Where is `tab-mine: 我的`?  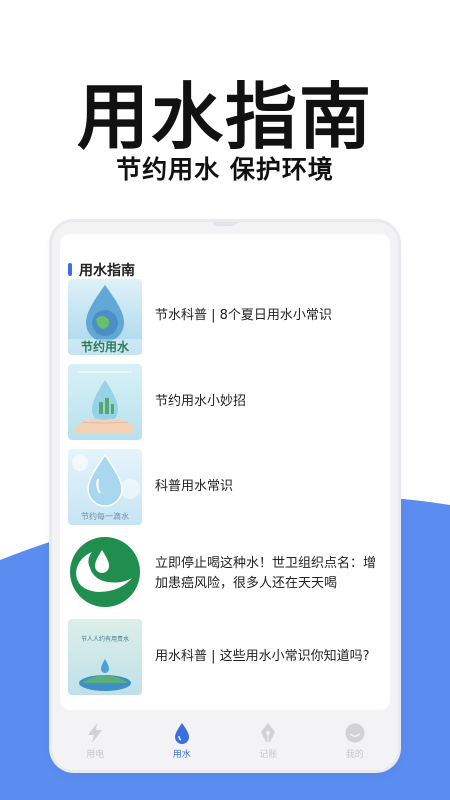
tab-mine: 我的 is located at coordinates (355, 741).